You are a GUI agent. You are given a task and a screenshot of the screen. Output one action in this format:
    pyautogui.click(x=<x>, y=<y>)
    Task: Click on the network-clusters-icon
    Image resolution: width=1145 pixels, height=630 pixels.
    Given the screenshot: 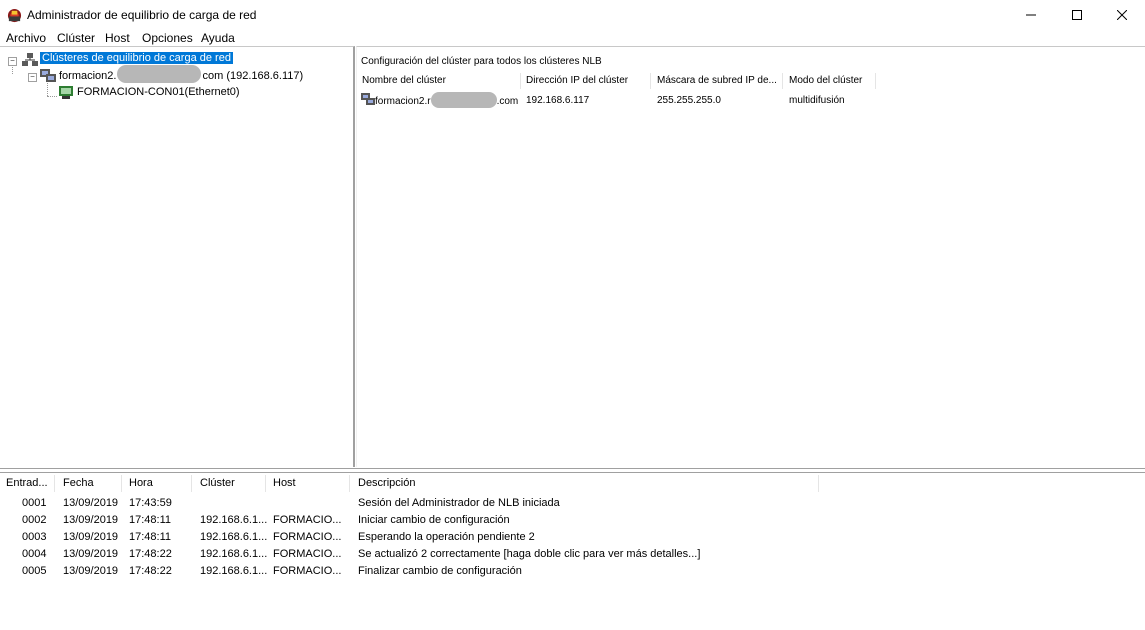 What is the action you would take?
    pyautogui.click(x=30, y=59)
    